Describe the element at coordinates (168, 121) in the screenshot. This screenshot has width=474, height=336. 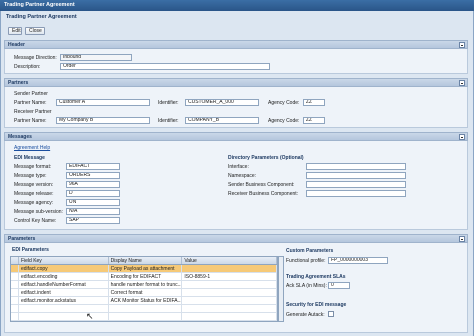
I see `receiver-identifier-label: Identifier:` at that location.